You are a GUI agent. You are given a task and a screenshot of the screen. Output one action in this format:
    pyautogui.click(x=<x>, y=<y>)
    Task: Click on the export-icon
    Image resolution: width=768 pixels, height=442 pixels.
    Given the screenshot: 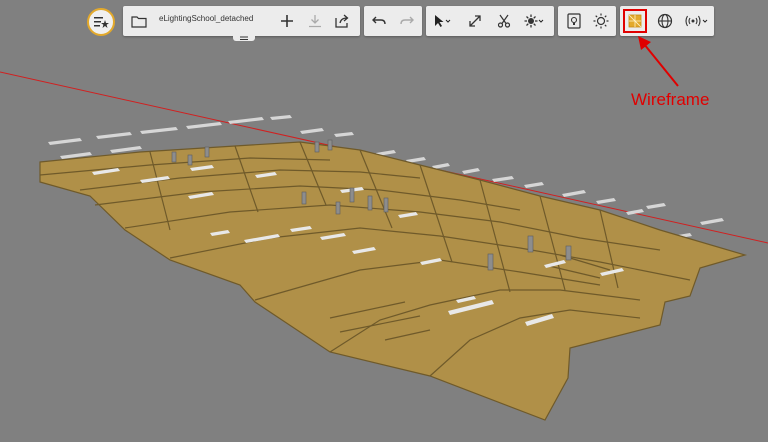 What is the action you would take?
    pyautogui.click(x=342, y=21)
    